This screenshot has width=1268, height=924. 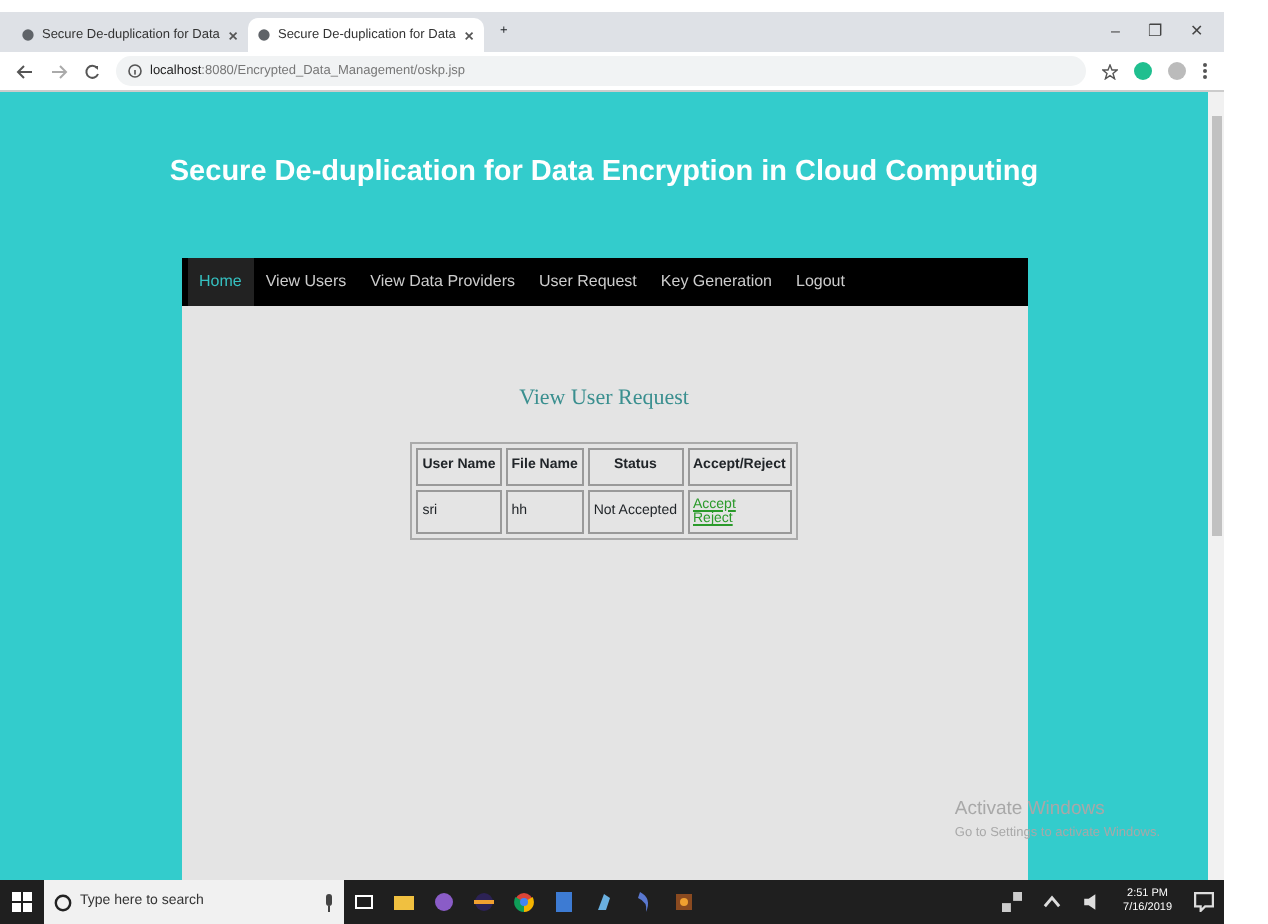 What do you see at coordinates (524, 902) in the screenshot?
I see `chrome-icon` at bounding box center [524, 902].